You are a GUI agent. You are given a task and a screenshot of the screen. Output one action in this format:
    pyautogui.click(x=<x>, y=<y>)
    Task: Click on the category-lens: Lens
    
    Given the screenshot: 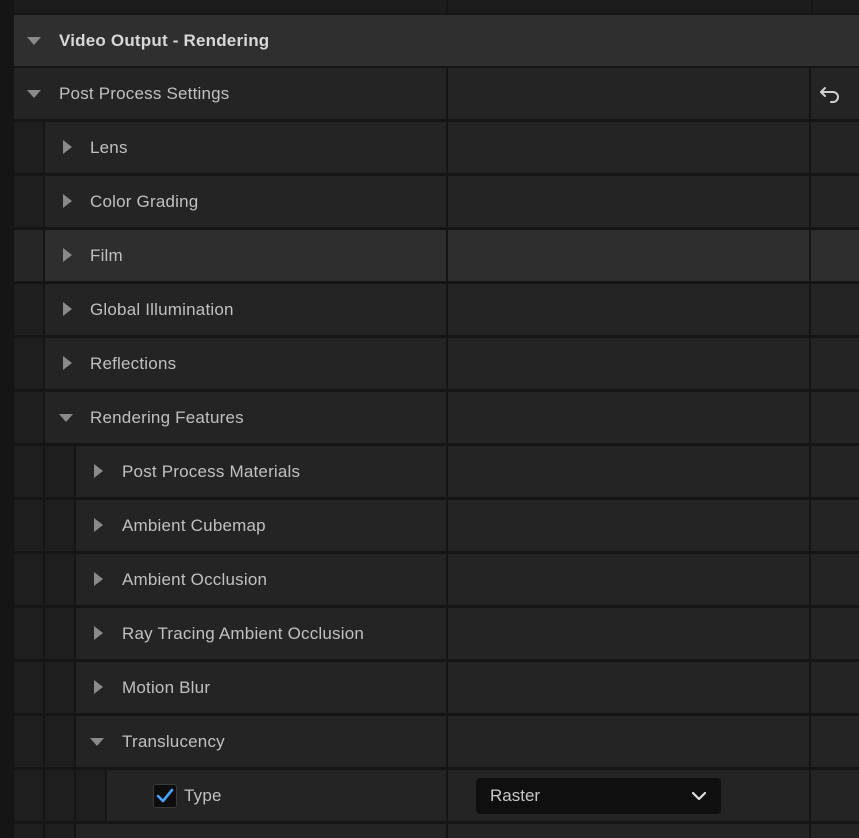 What is the action you would take?
    pyautogui.click(x=436, y=147)
    